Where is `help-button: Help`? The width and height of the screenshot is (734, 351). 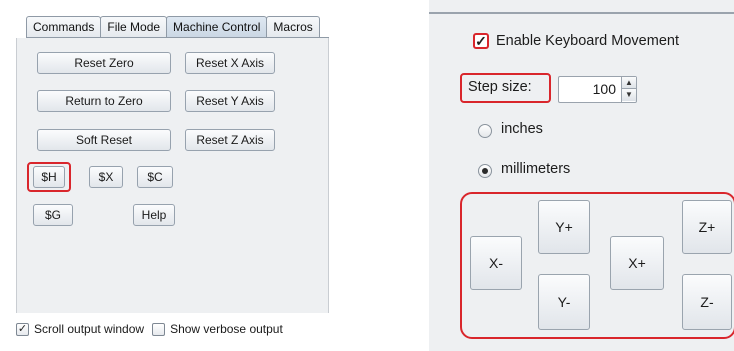 help-button: Help is located at coordinates (154, 215).